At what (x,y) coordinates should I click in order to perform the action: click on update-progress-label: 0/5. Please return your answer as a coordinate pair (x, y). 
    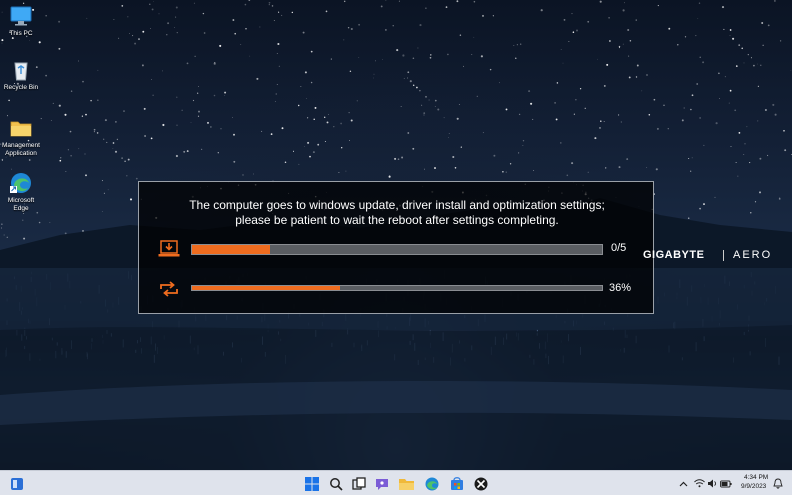
    Looking at the image, I should click on (619, 248).